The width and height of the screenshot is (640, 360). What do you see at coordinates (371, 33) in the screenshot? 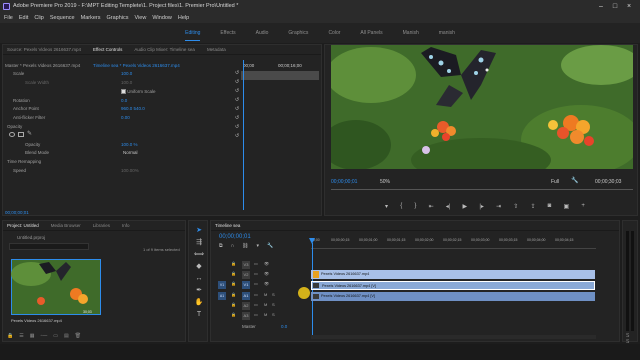
I see `workspace-all-panels: All Panels` at bounding box center [371, 33].